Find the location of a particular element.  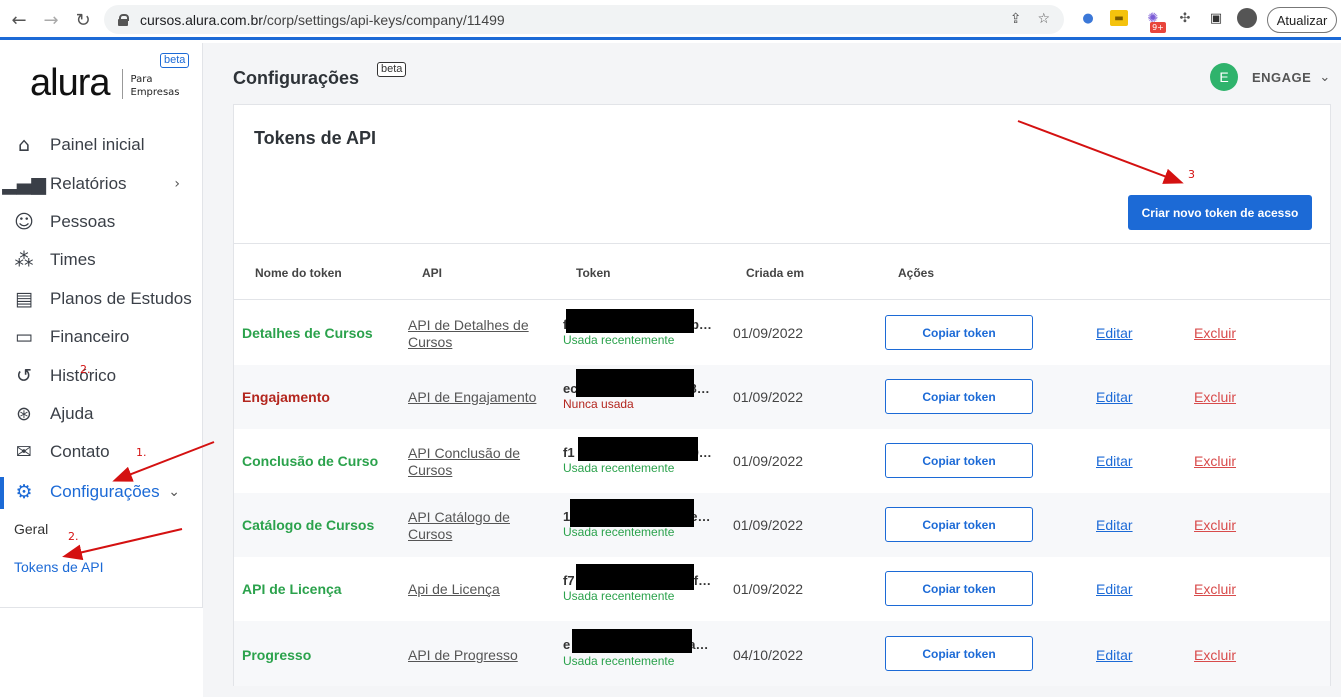

annotation-label-2a: 2. is located at coordinates (85, 369).